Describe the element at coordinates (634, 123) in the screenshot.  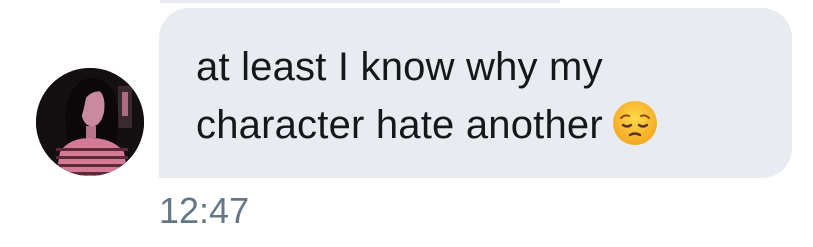
I see `pensive-face-icon` at that location.